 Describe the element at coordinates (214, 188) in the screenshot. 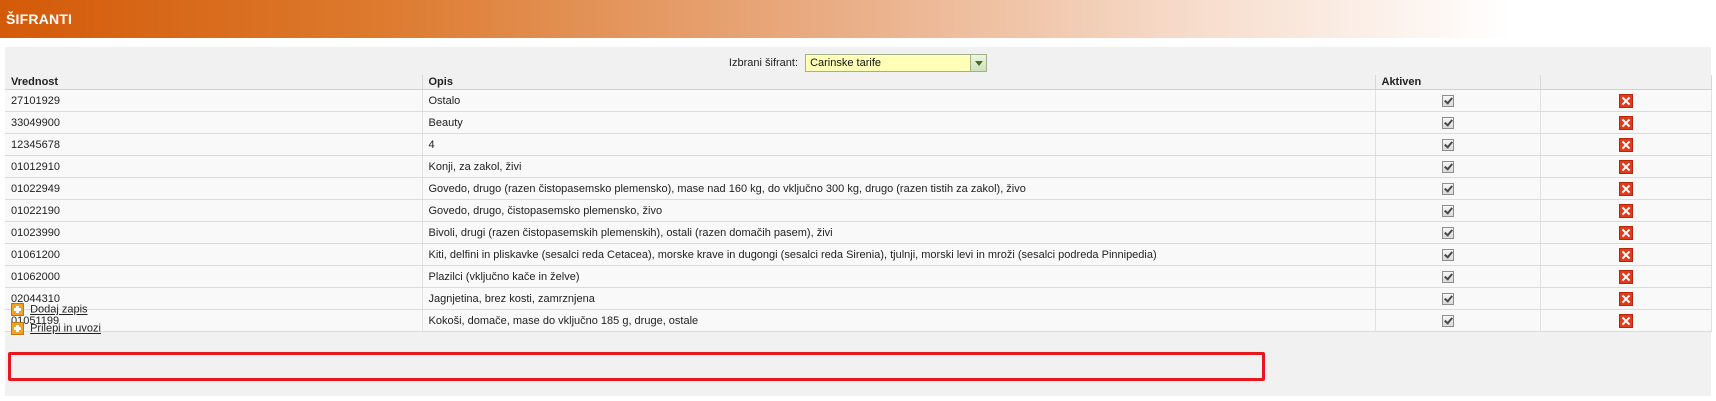

I see `cell-vrednost: 01022949` at that location.